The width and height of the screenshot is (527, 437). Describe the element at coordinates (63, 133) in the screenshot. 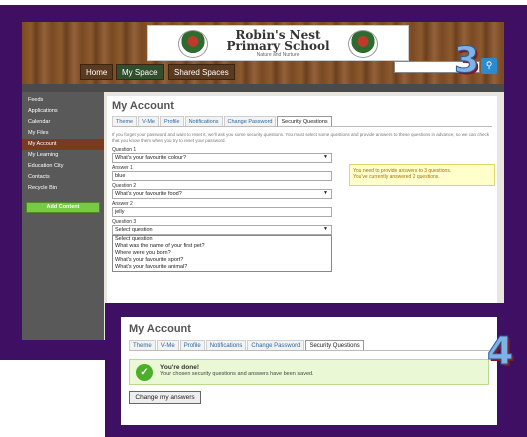

I see `sidebar-item-my-files: My Files` at that location.